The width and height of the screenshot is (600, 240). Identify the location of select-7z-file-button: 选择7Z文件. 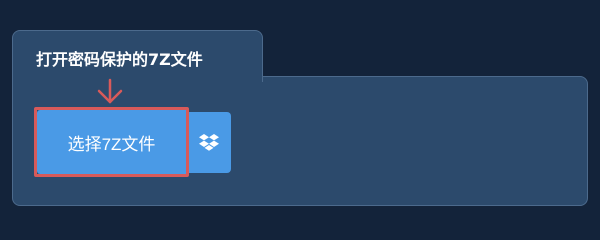
(111, 142).